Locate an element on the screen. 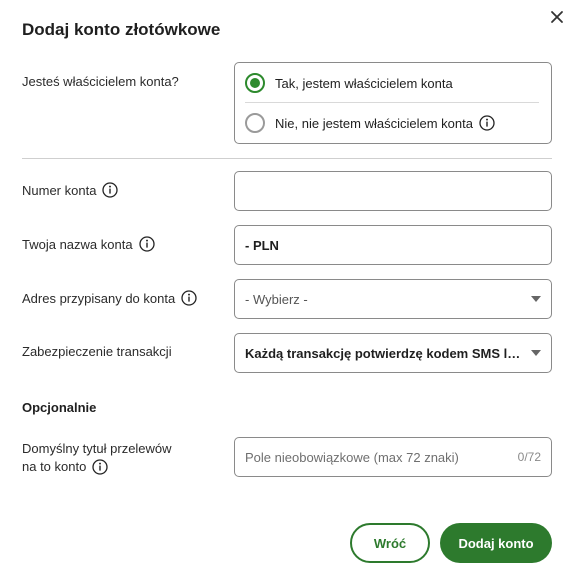 The height and width of the screenshot is (585, 573). radio-checked-icon is located at coordinates (255, 83).